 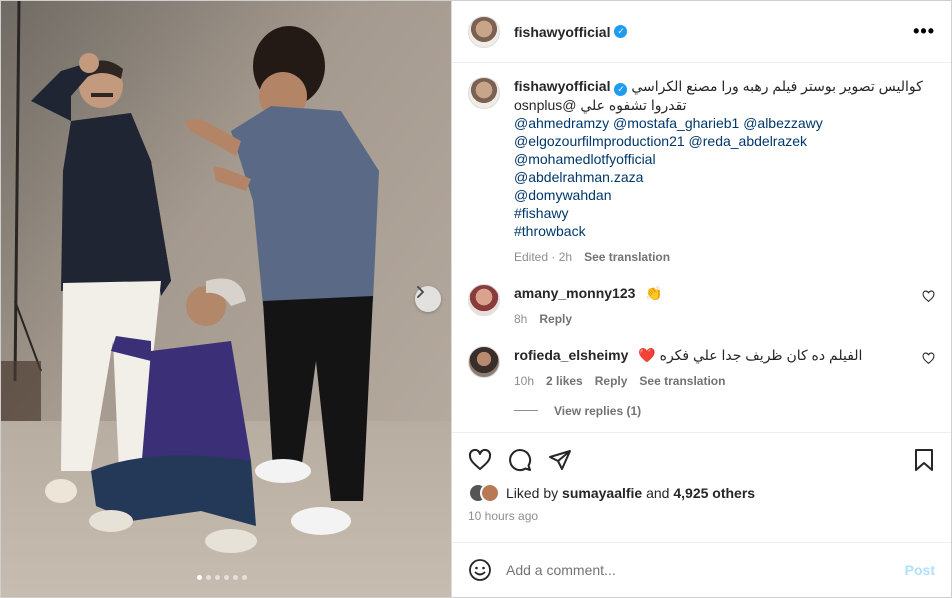 What do you see at coordinates (564, 381) in the screenshot?
I see `comment-likes: 2 likes` at bounding box center [564, 381].